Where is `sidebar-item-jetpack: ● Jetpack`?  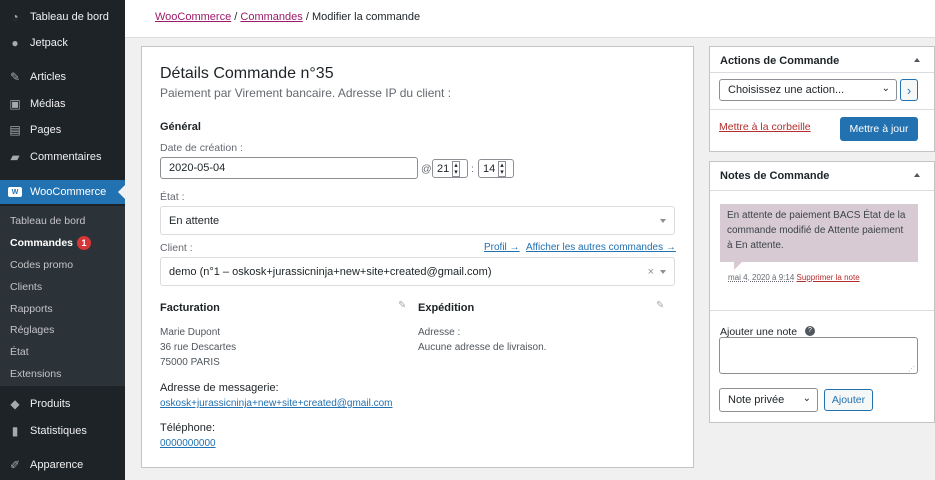
sidebar-item-jetpack: ● Jetpack is located at coordinates (62, 43).